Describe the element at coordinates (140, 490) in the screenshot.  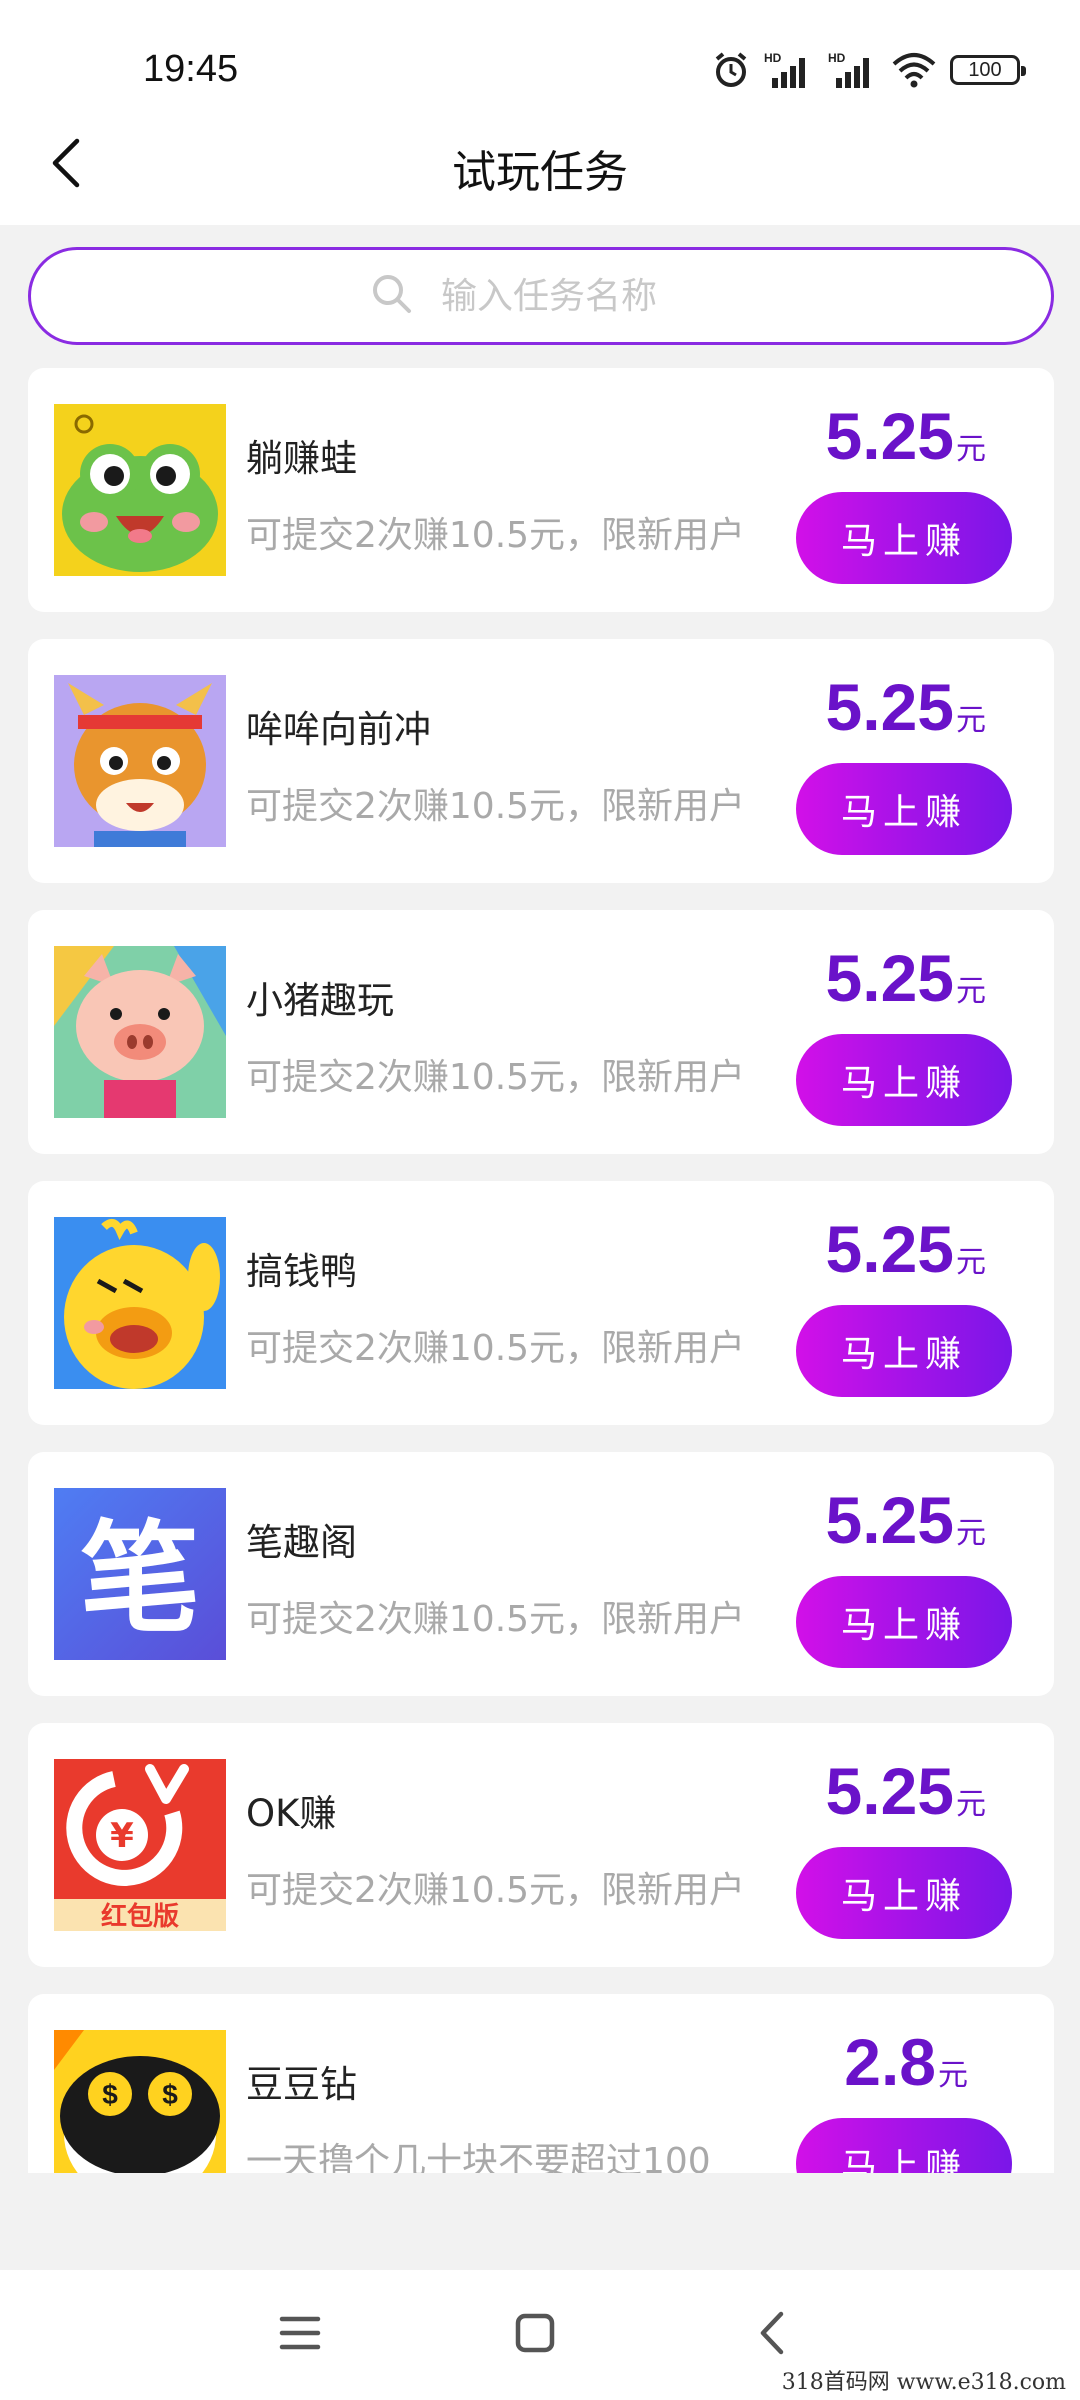
I see `frog-app-icon` at that location.